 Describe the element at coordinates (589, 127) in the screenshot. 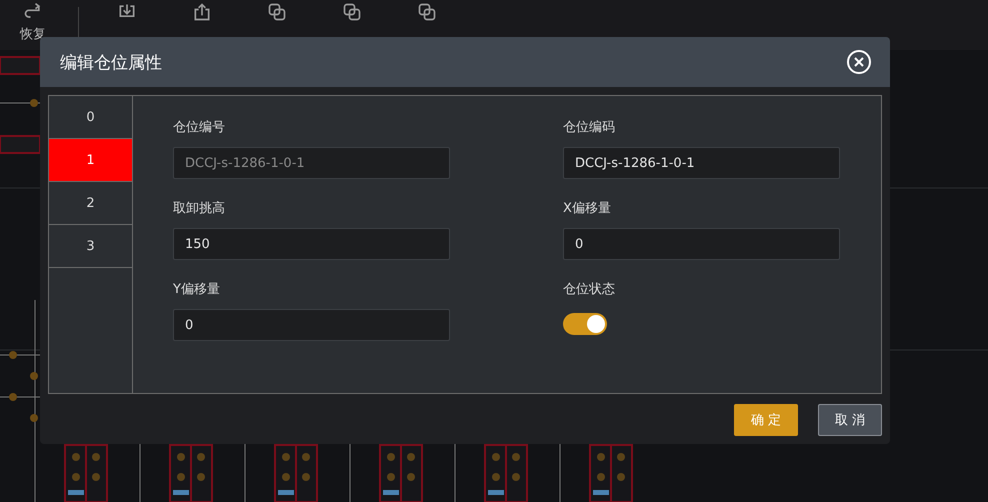

I see `field-label: 仓位编码` at that location.